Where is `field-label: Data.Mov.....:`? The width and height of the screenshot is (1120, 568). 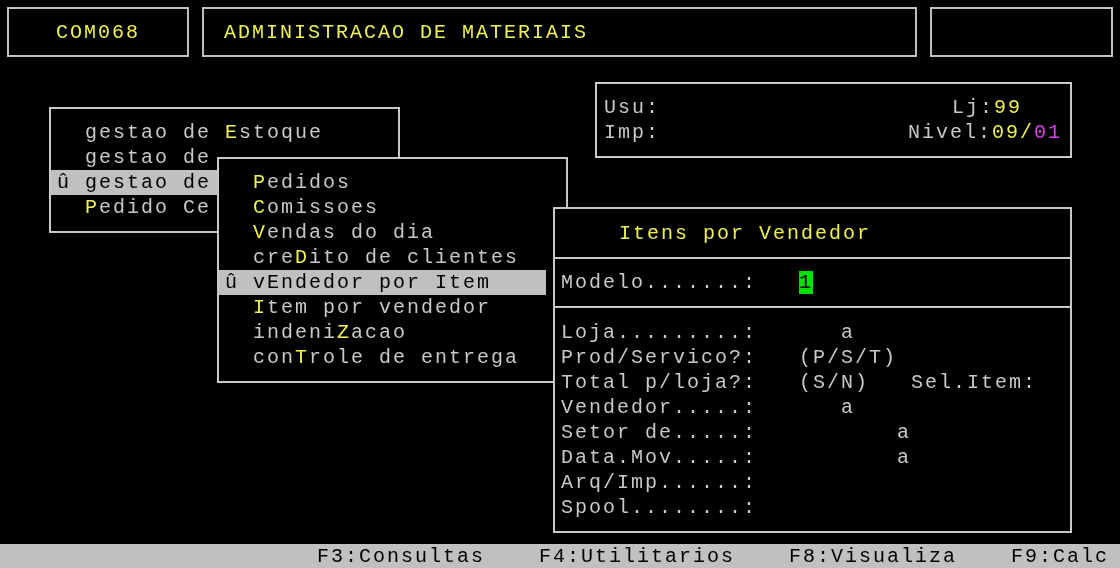 field-label: Data.Mov.....: is located at coordinates (659, 457).